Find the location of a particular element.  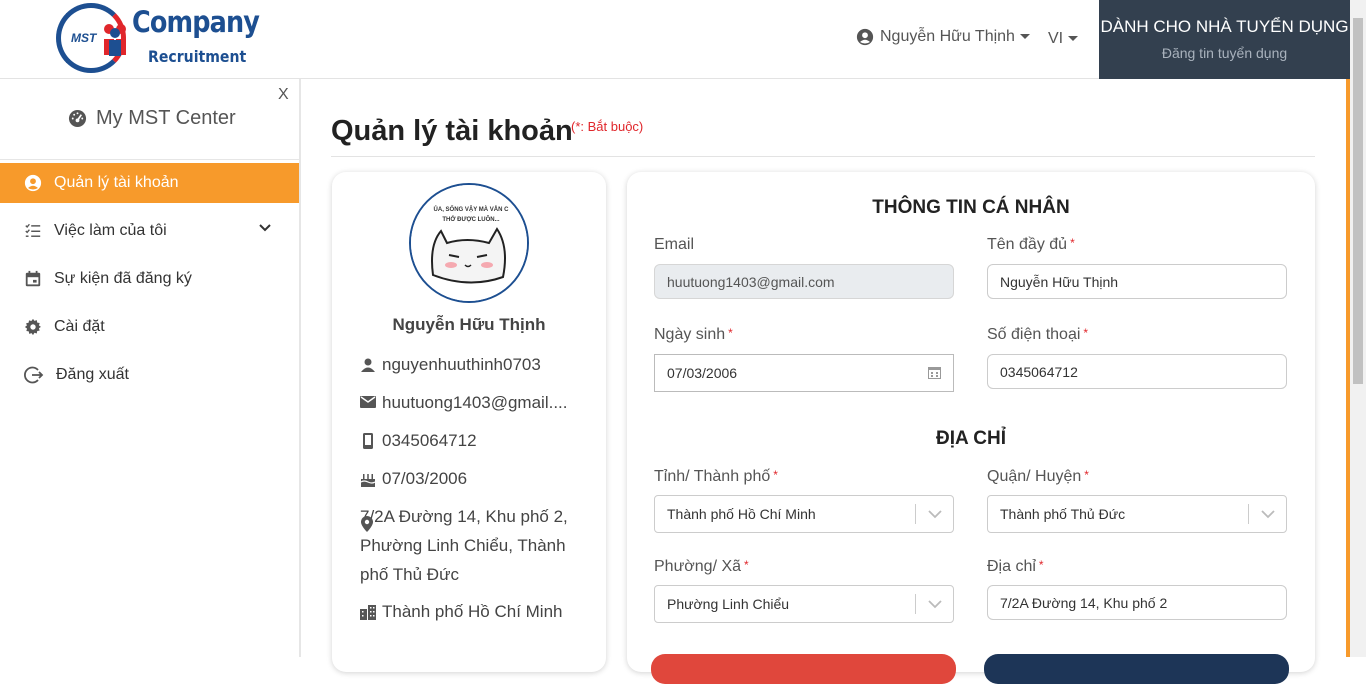

user-name: Nguyễn Hữu Thịnh is located at coordinates (947, 36).